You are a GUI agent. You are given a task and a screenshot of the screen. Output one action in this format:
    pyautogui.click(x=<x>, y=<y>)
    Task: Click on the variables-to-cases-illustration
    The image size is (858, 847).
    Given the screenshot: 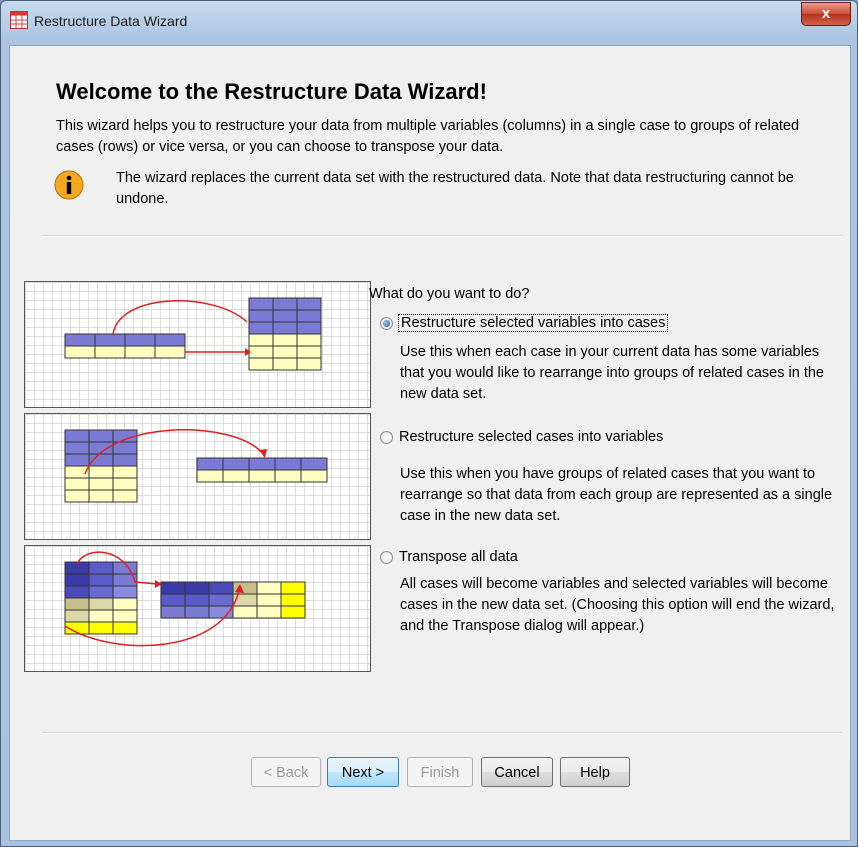 What is the action you would take?
    pyautogui.click(x=197, y=344)
    